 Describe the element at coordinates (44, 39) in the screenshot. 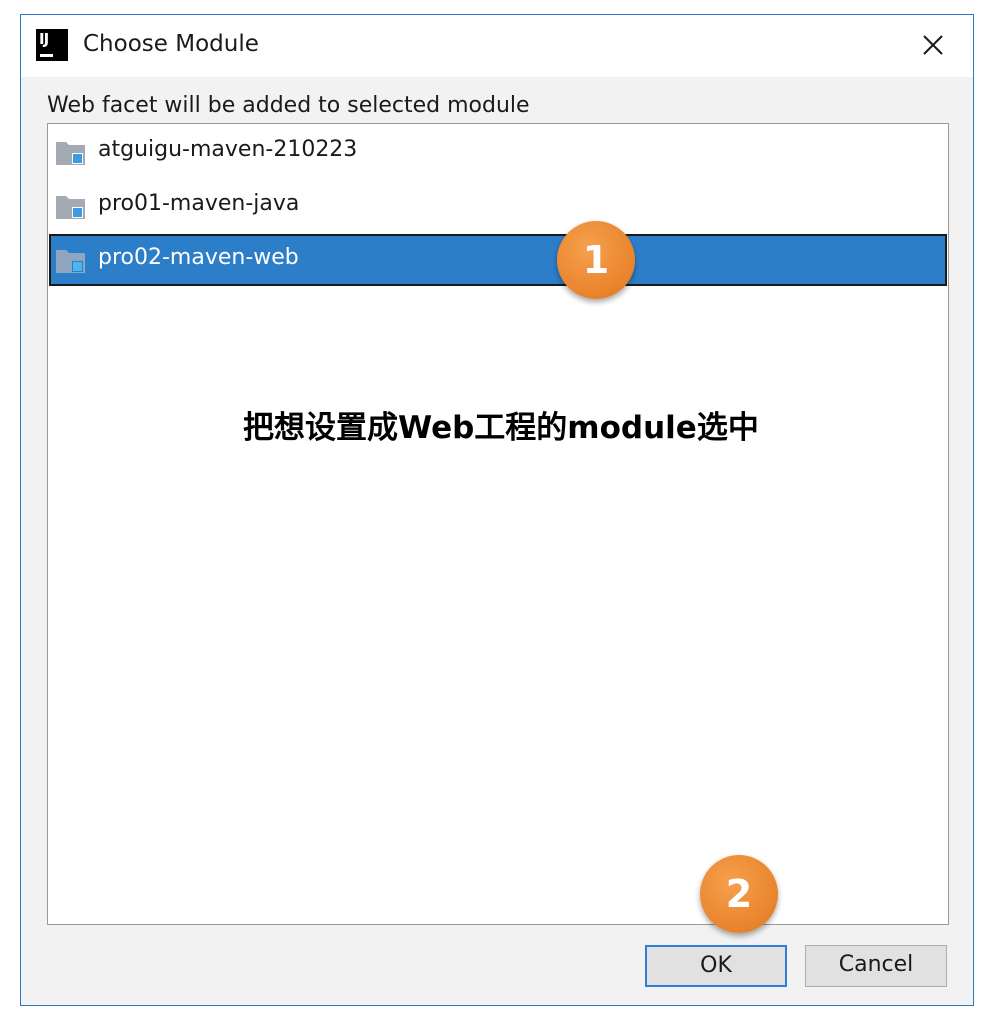

I see `logo-text: IJ` at that location.